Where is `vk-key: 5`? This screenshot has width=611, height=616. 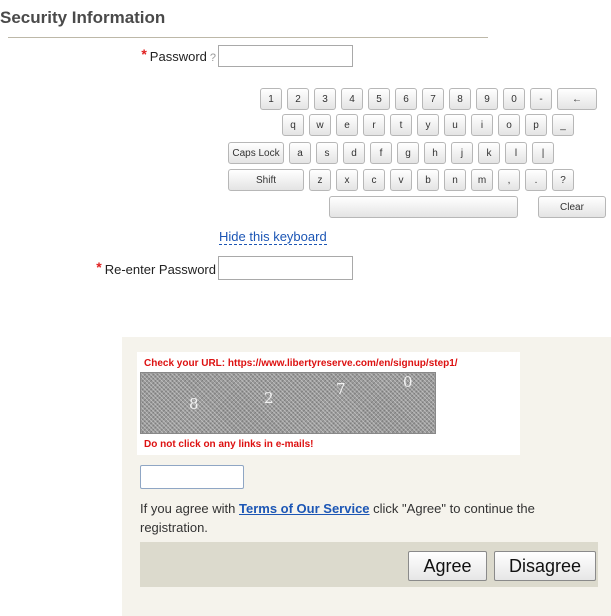
vk-key: 5 is located at coordinates (379, 99).